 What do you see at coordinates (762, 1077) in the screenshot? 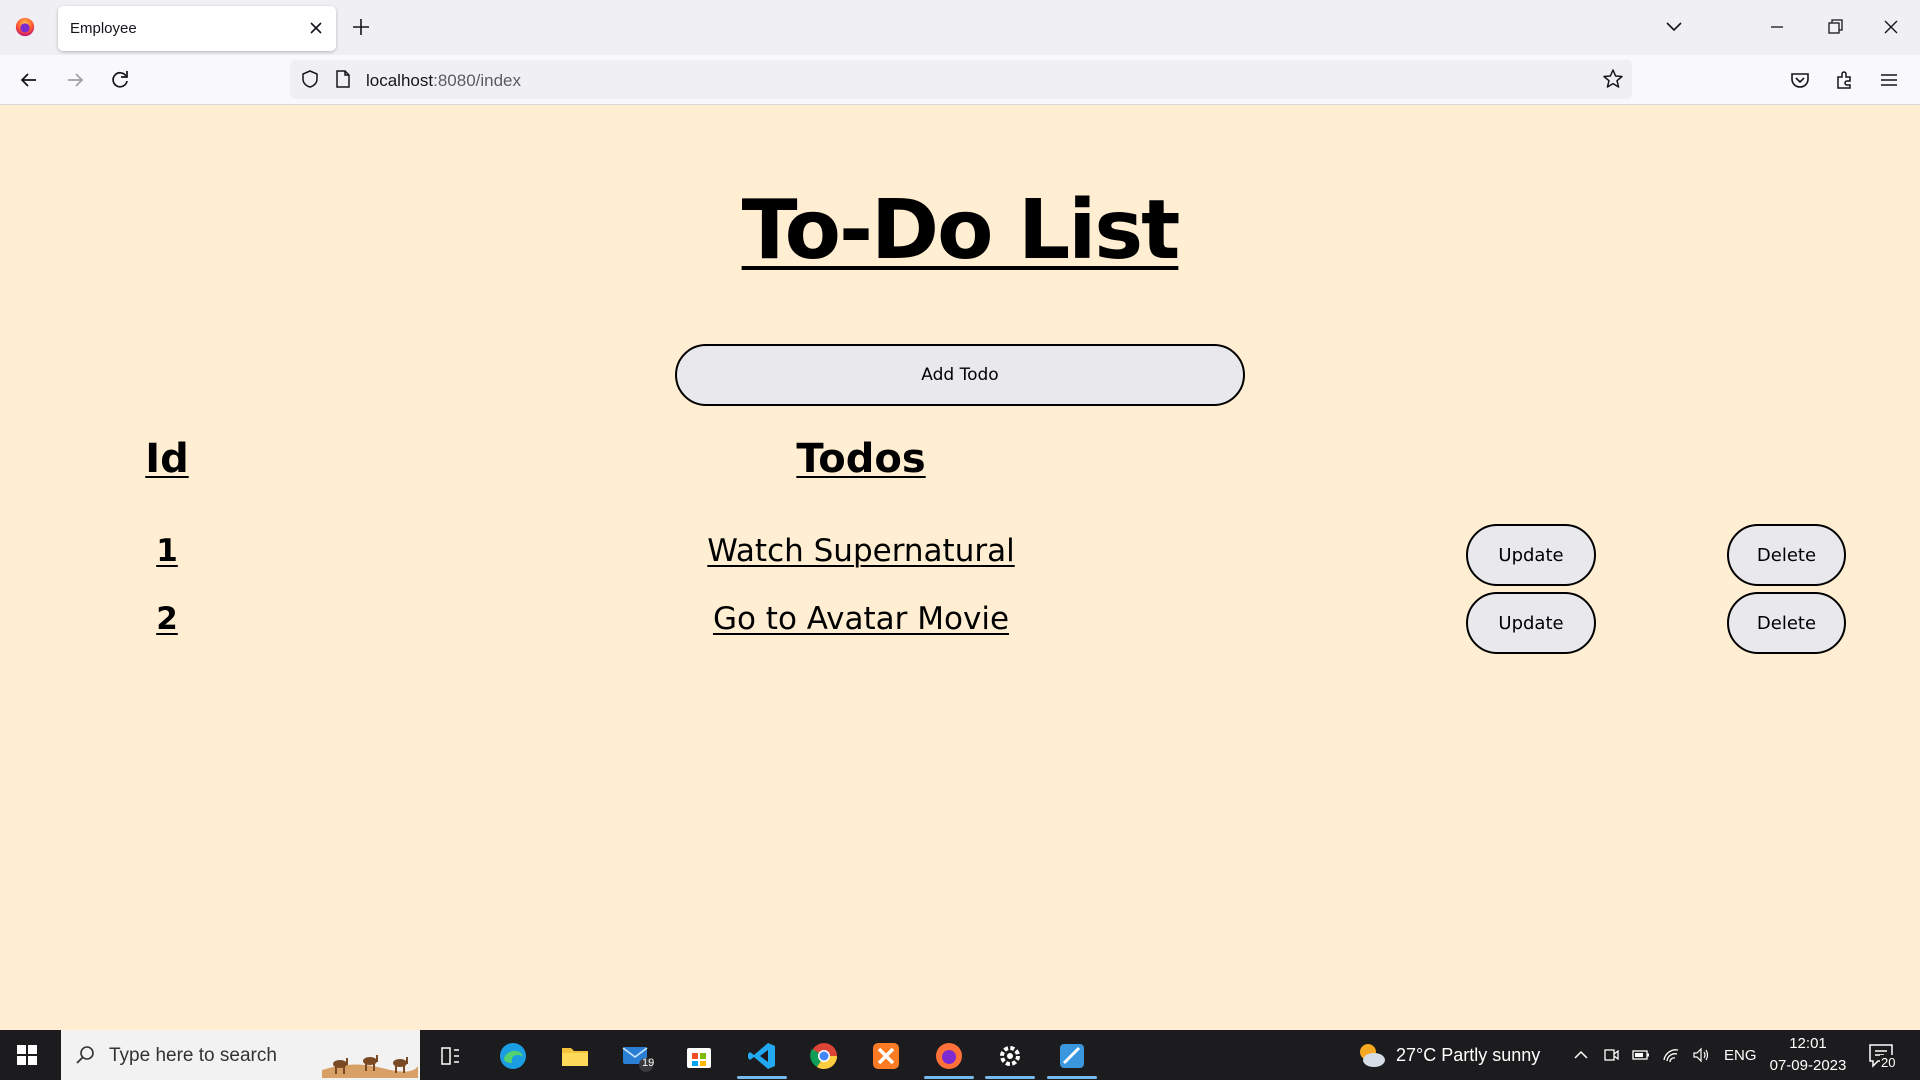
I see `active-indicator-vscode` at bounding box center [762, 1077].